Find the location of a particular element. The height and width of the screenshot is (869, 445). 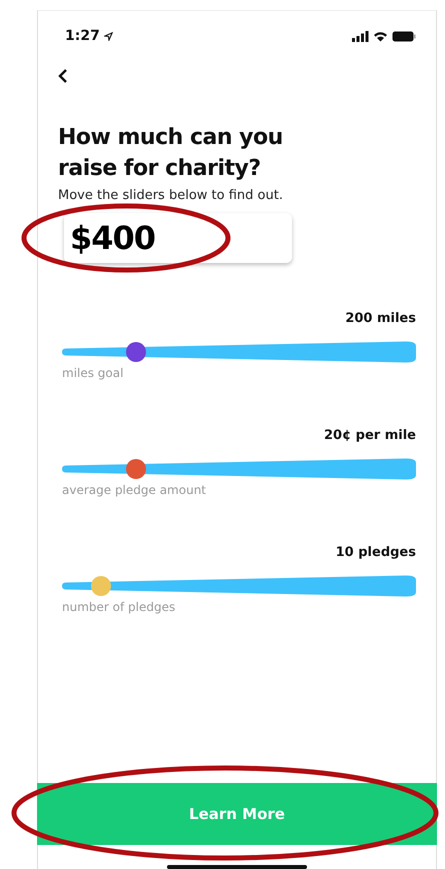

slider-label: miles goal is located at coordinates (93, 373).